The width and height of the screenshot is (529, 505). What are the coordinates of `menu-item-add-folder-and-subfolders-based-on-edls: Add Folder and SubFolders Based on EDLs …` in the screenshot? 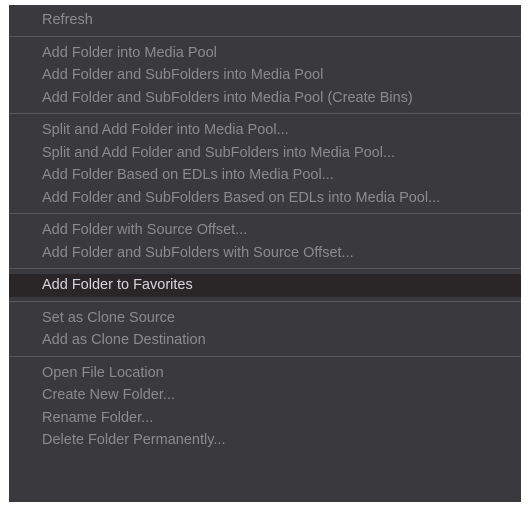 It's located at (265, 198).